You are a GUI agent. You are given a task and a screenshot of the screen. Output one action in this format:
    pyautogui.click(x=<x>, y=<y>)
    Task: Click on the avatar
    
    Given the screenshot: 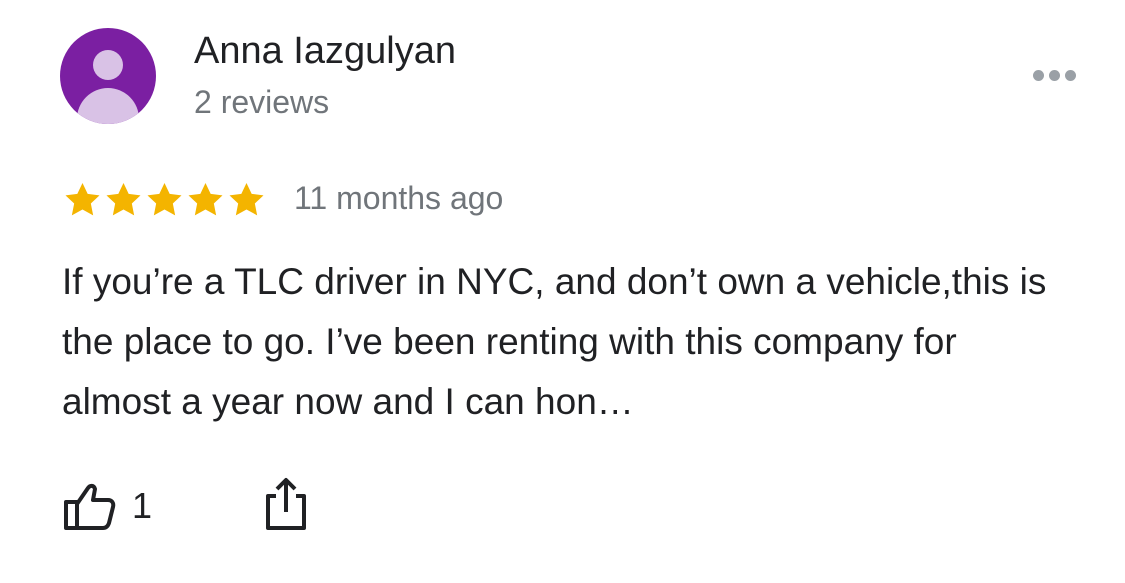 What is the action you would take?
    pyautogui.click(x=108, y=76)
    